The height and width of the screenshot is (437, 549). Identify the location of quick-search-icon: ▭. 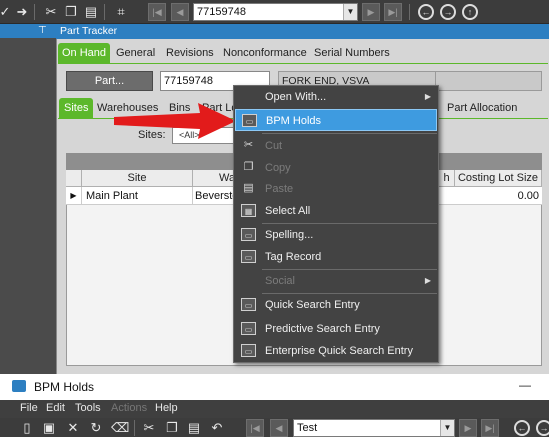
(248, 304).